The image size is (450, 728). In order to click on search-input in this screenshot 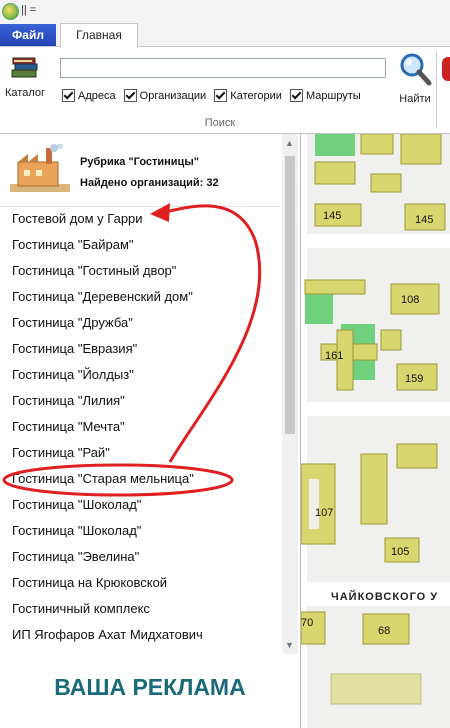, I will do `click(223, 68)`.